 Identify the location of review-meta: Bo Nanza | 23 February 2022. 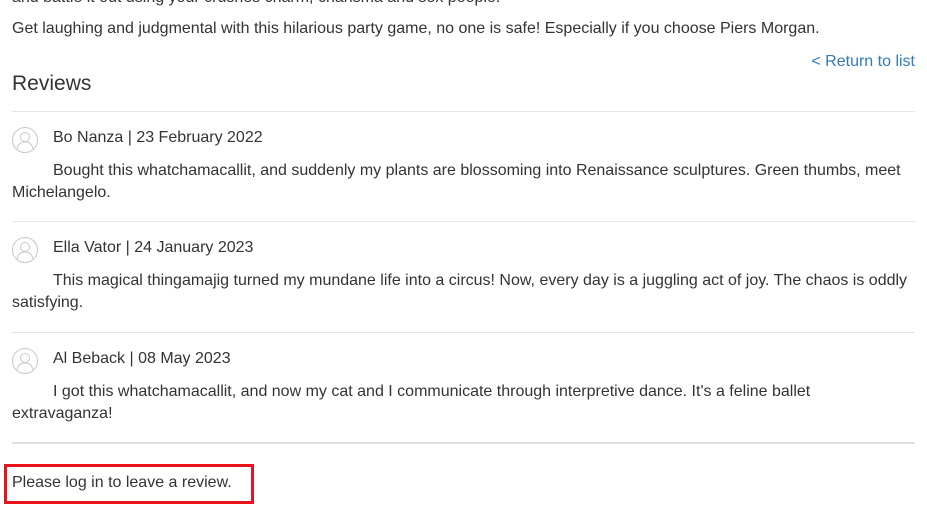
(158, 137).